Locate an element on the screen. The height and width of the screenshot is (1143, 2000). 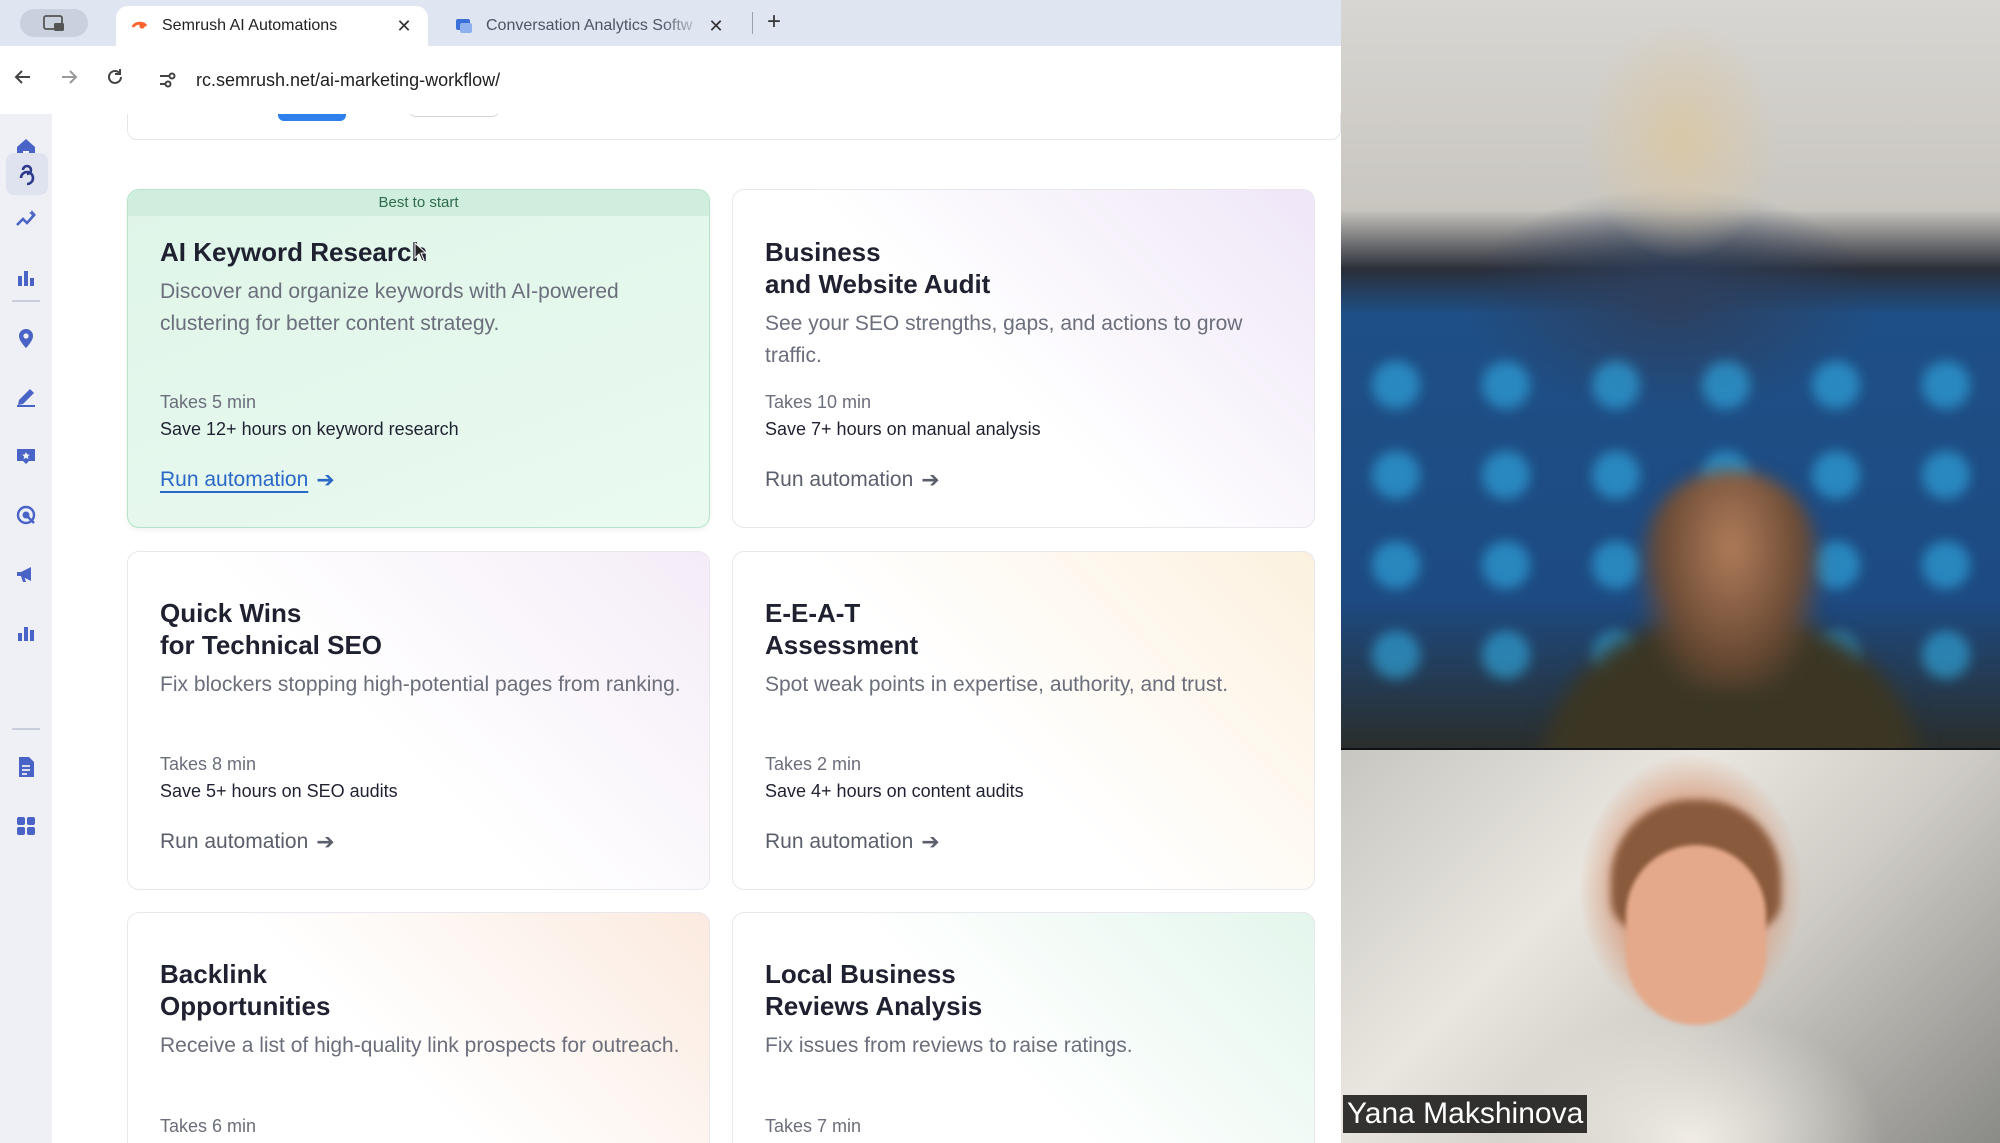
arrow-left-icon is located at coordinates (22, 77).